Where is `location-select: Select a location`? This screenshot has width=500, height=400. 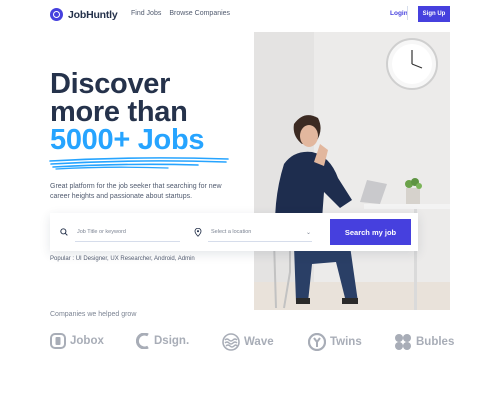
location-select: Select a location is located at coordinates (258, 232).